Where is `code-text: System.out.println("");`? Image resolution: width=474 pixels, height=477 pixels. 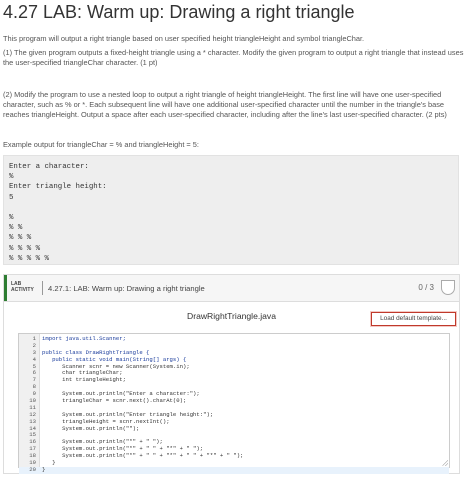
code-text: System.out.println(""); is located at coordinates (91, 428).